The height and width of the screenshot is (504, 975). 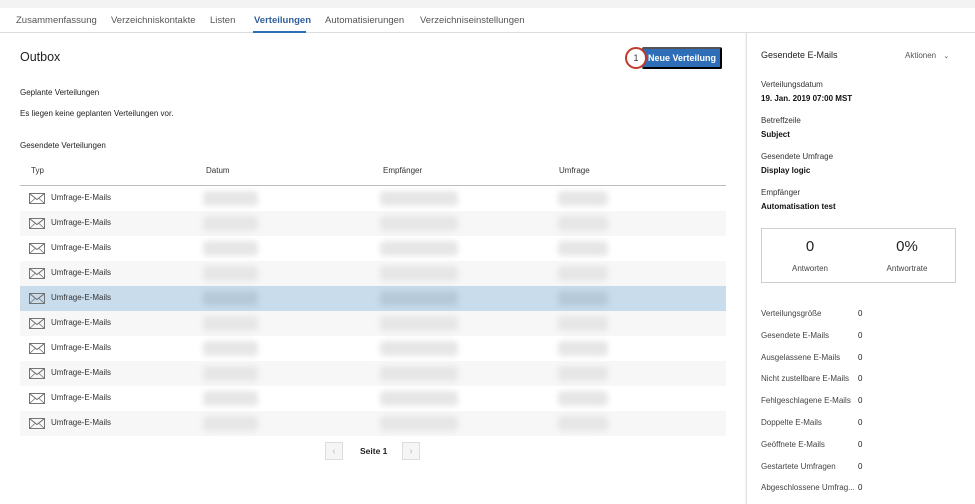 What do you see at coordinates (806, 401) in the screenshot?
I see `metric-label: Fehlgeschlagene E-Mails` at bounding box center [806, 401].